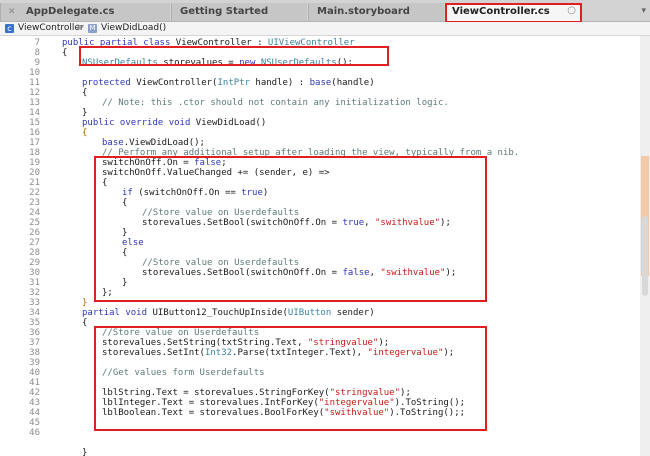 Image resolution: width=650 pixels, height=456 pixels. What do you see at coordinates (106, 83) in the screenshot?
I see `code-token: protected` at bounding box center [106, 83].